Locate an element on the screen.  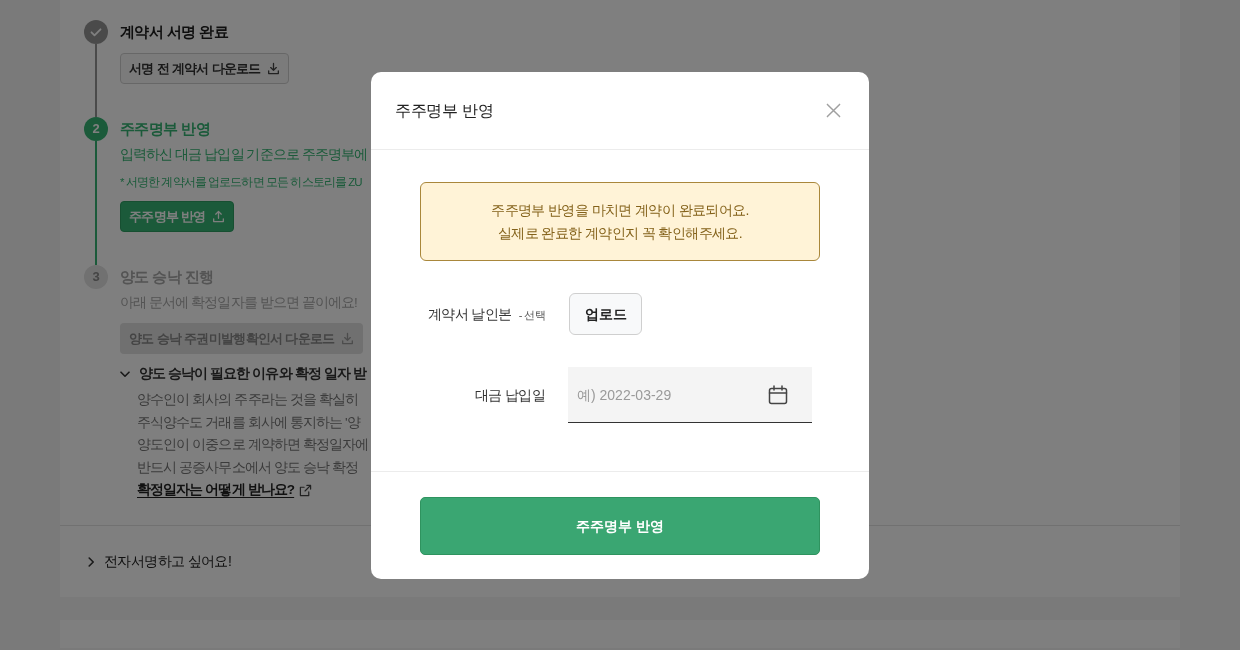
external-link-icon is located at coordinates (306, 490).